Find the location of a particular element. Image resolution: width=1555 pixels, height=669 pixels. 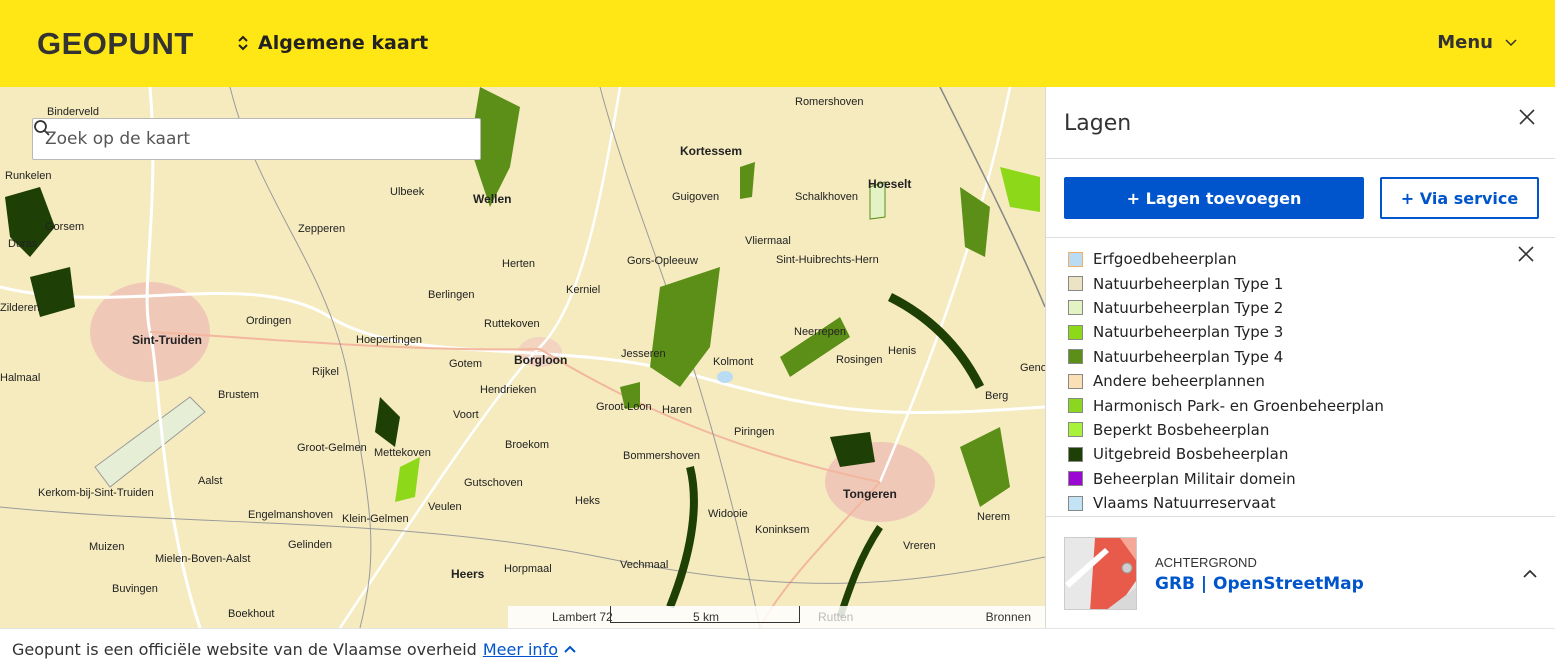

place-label: Wellen is located at coordinates (492, 199).